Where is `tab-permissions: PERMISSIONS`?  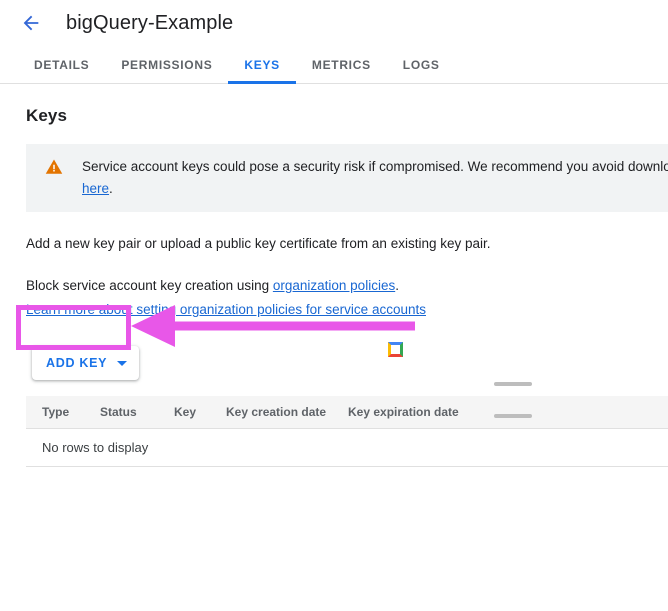 tab-permissions: PERMISSIONS is located at coordinates (166, 64).